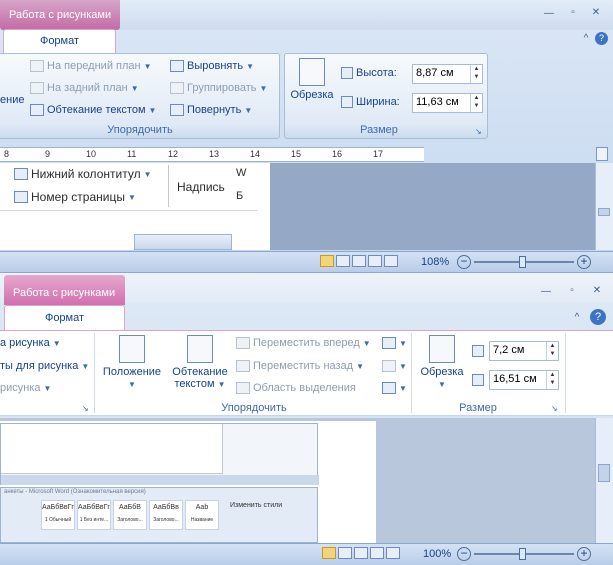 The width and height of the screenshot is (613, 565). I want to click on bring-front-button: На передний план ▼, so click(91, 66).